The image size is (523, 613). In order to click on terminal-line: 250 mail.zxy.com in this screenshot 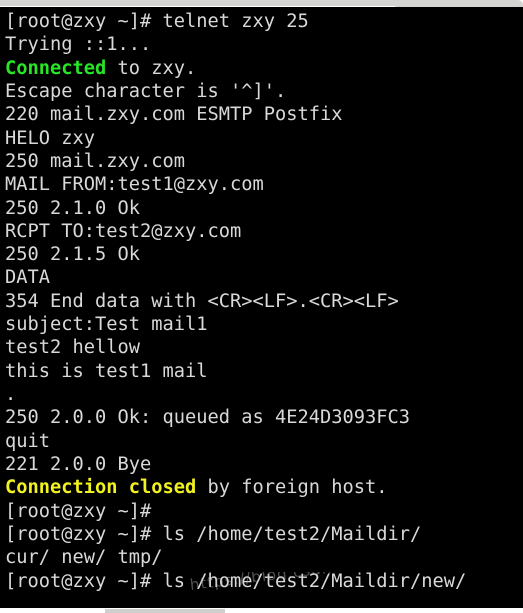, I will do `click(264, 161)`.